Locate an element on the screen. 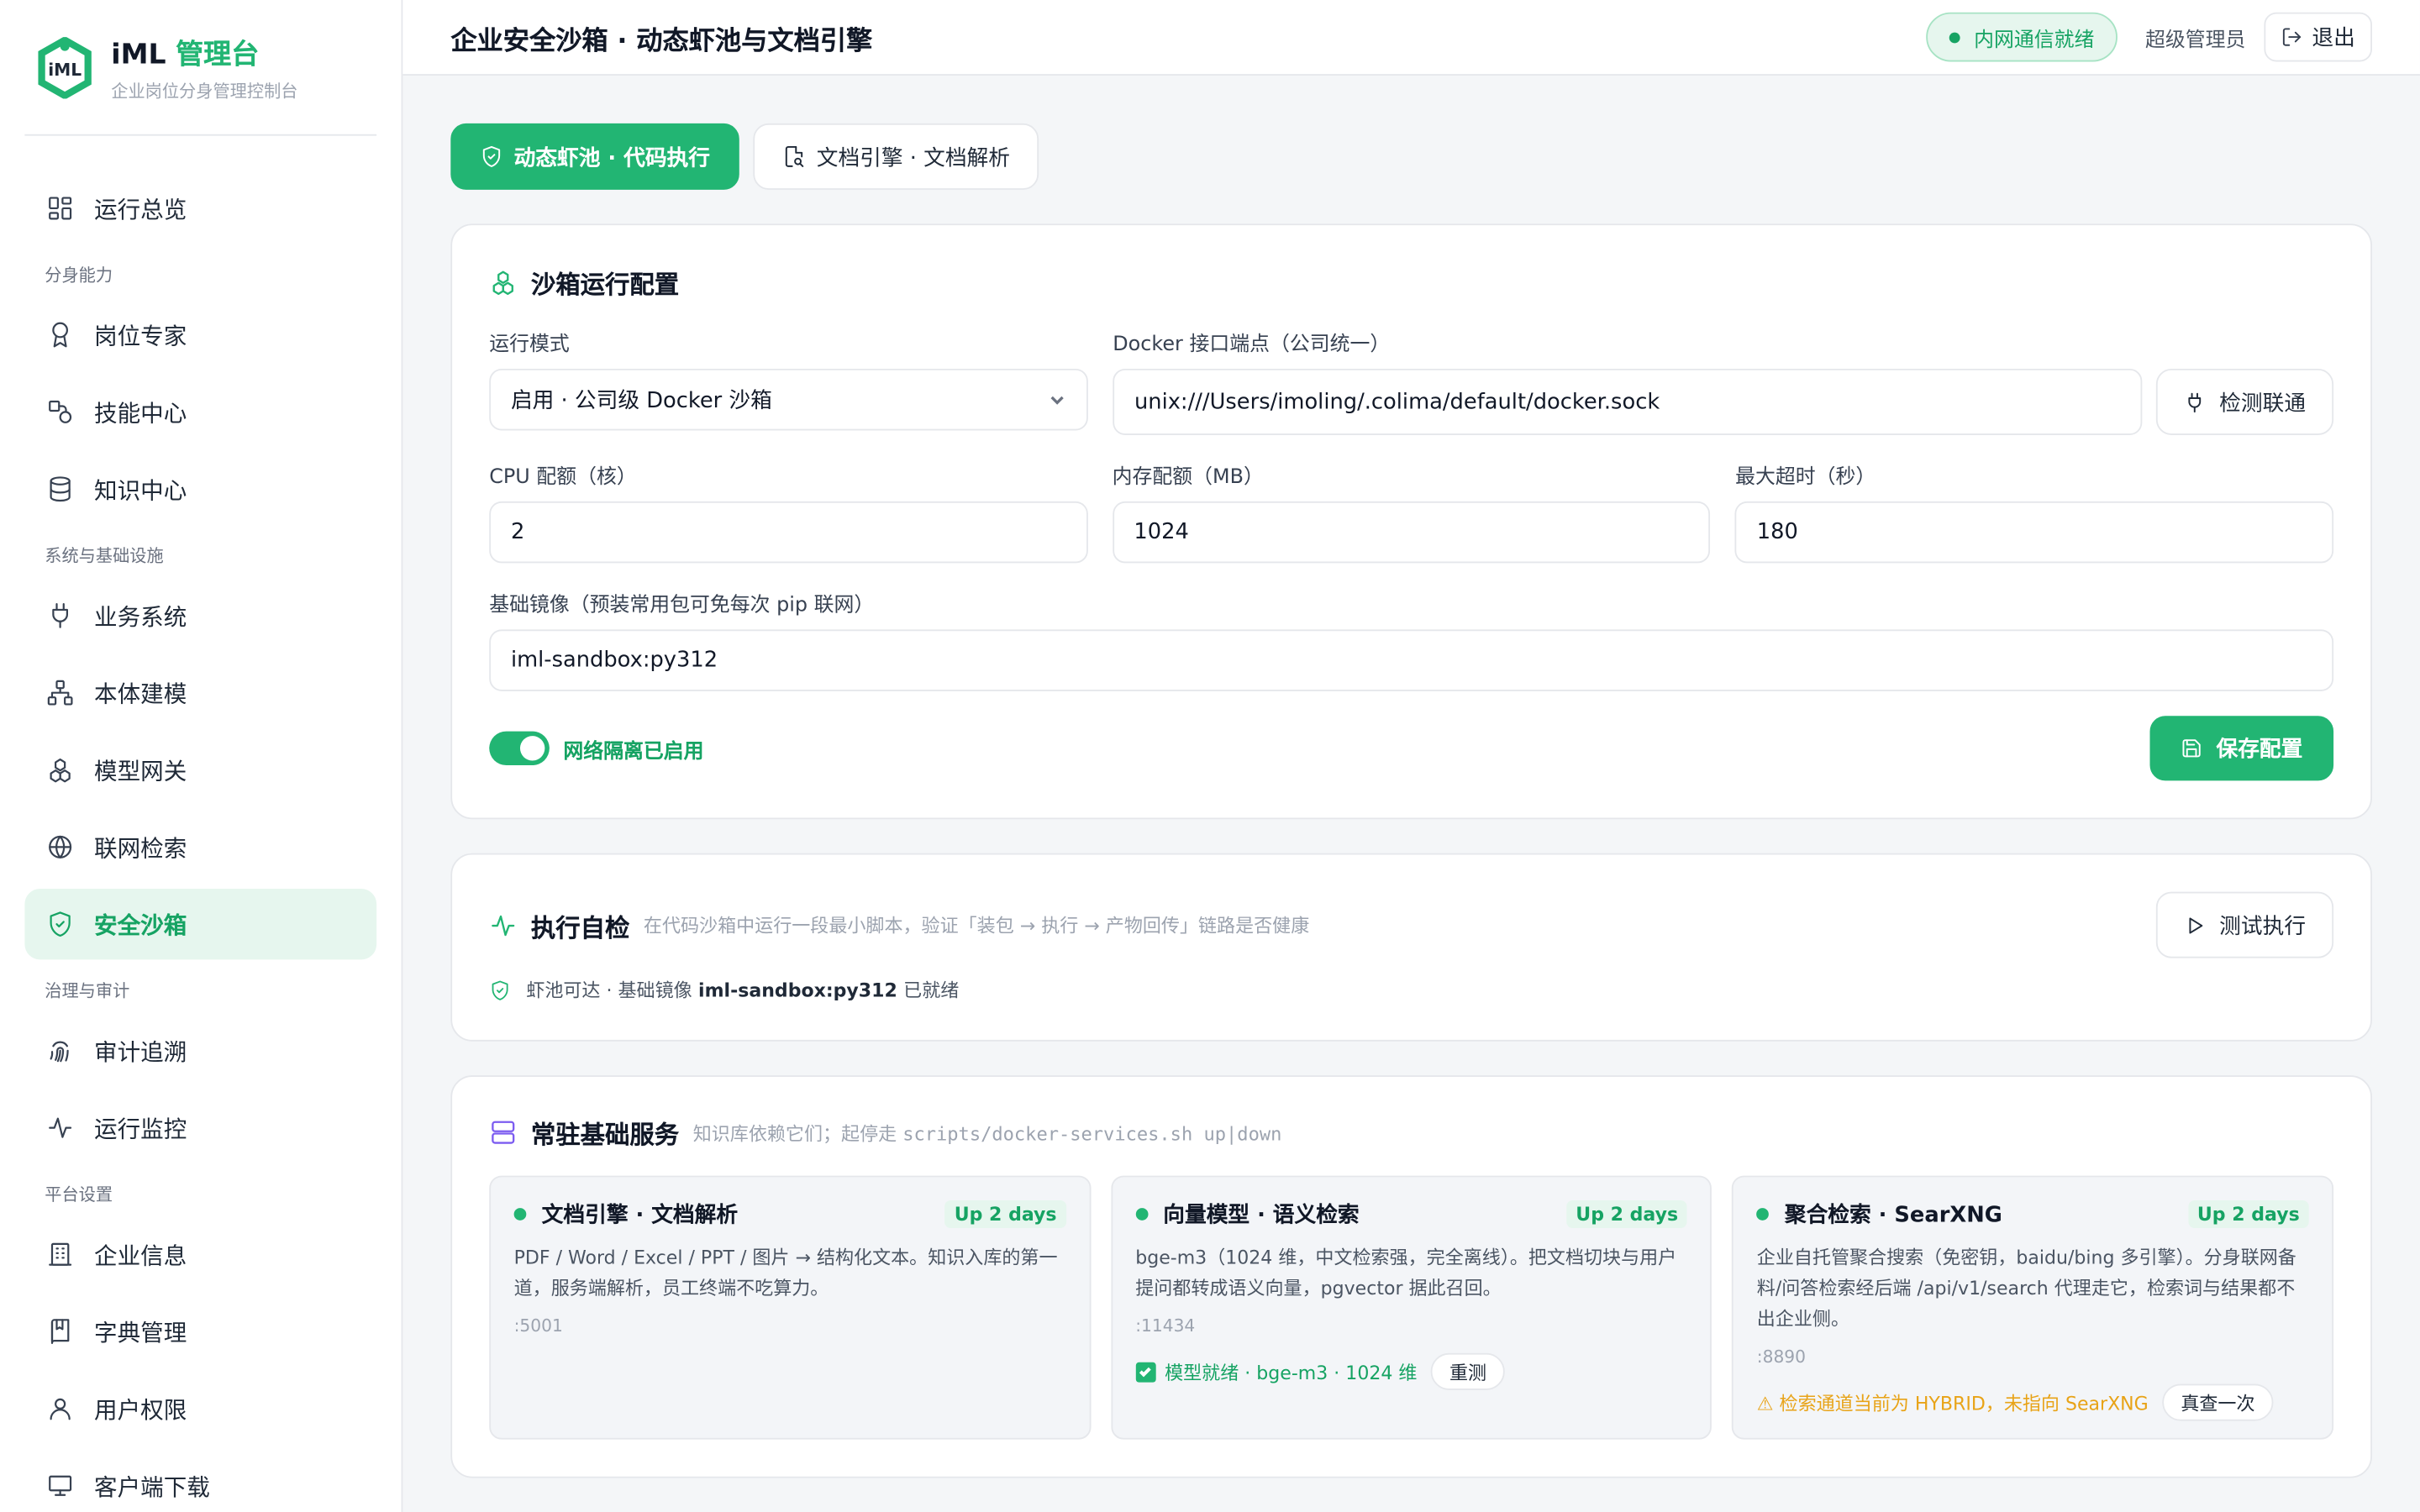 This screenshot has height=1512, width=2420. sidebar-item-download: 客户端下载 is located at coordinates (200, 1480).